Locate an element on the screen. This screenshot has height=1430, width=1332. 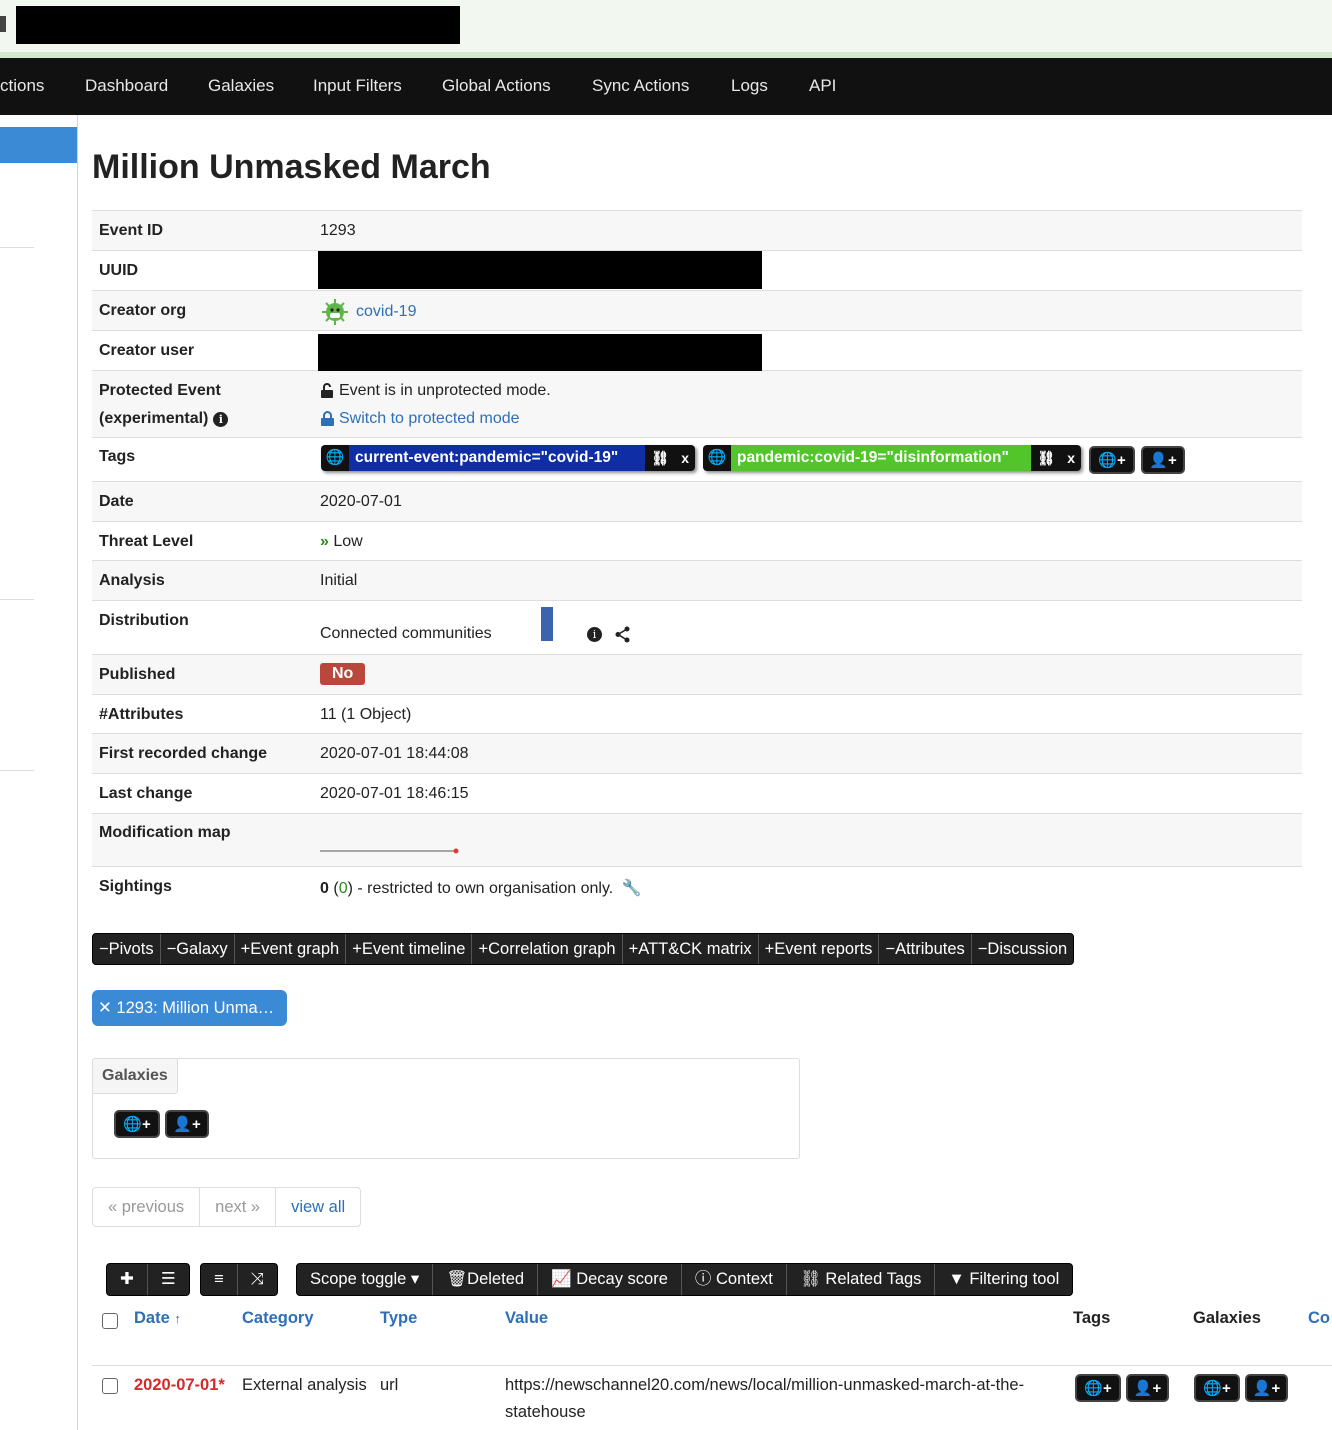
toggle-label: Attributes is located at coordinates (930, 949).